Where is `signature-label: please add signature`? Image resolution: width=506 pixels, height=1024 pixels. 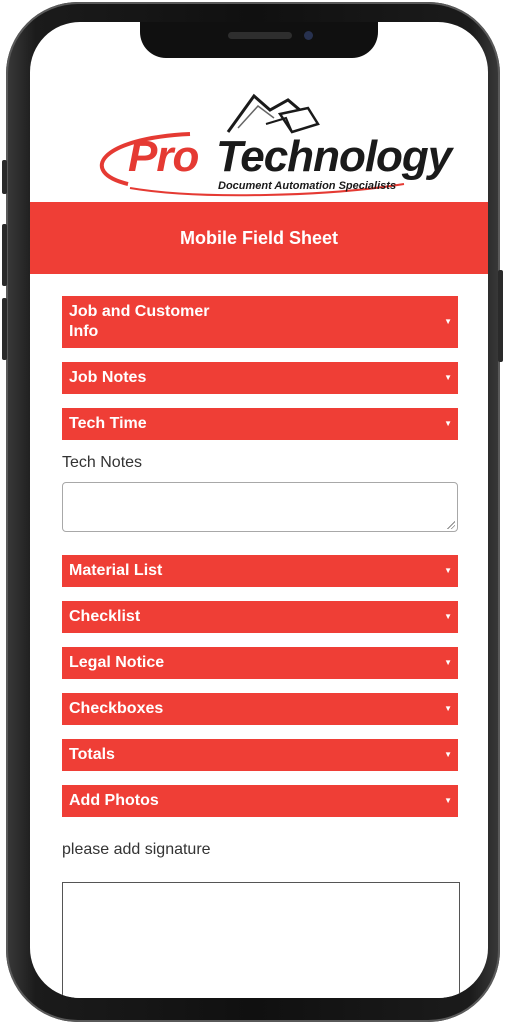 signature-label: please add signature is located at coordinates (136, 849).